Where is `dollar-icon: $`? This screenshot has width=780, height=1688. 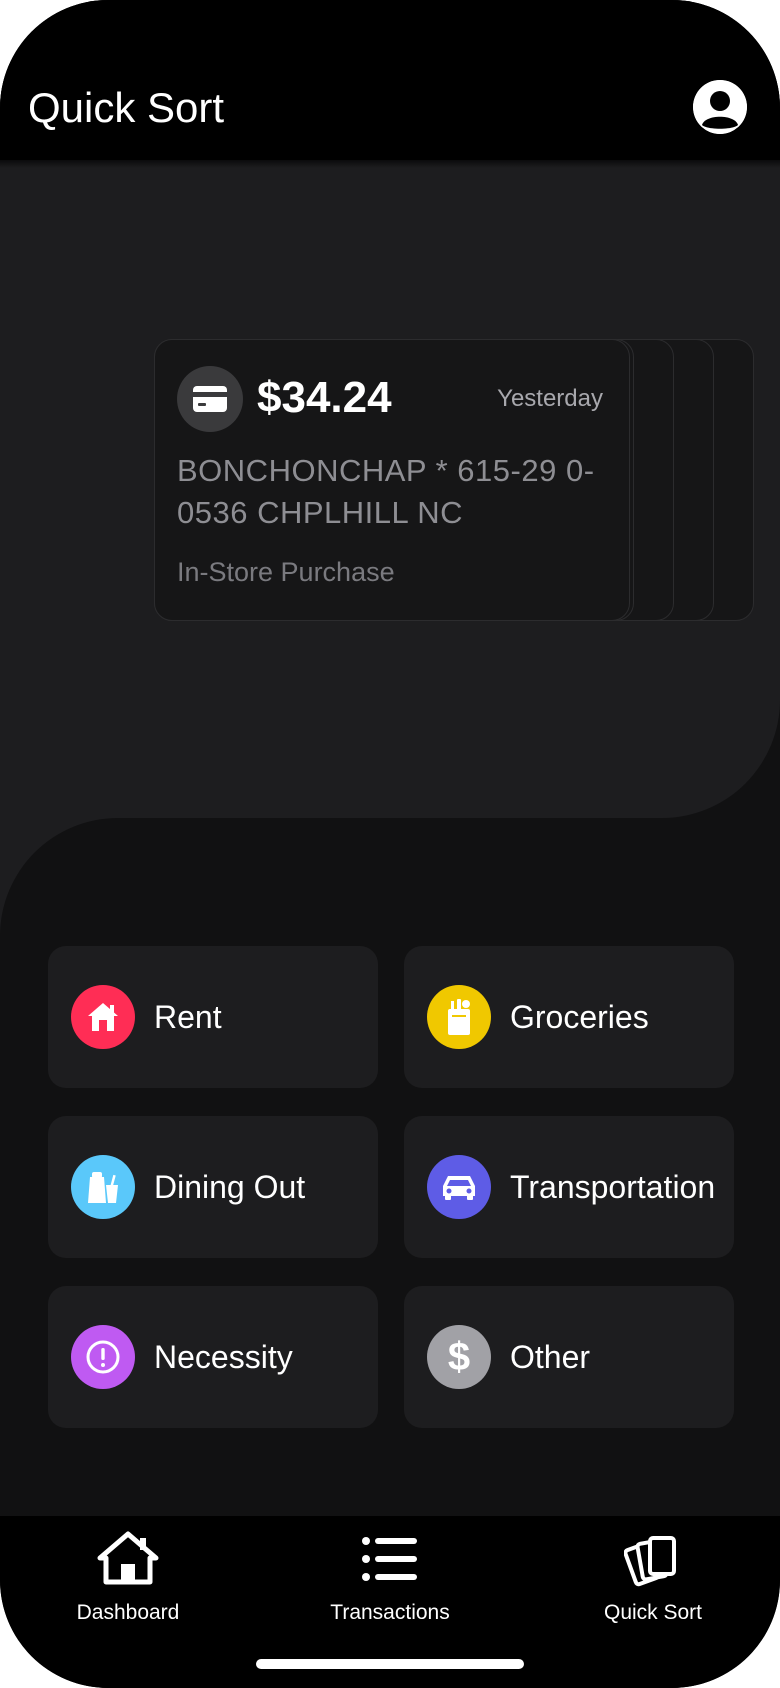
dollar-icon: $ is located at coordinates (459, 1357).